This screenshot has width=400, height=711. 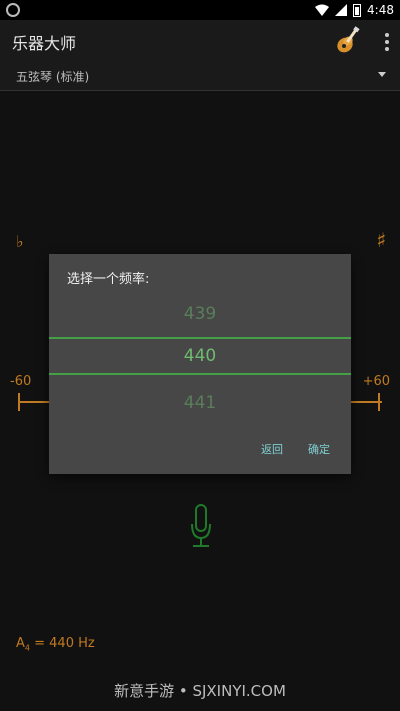 I want to click on instrument-selector: 五弦琴 (标准), so click(x=200, y=75).